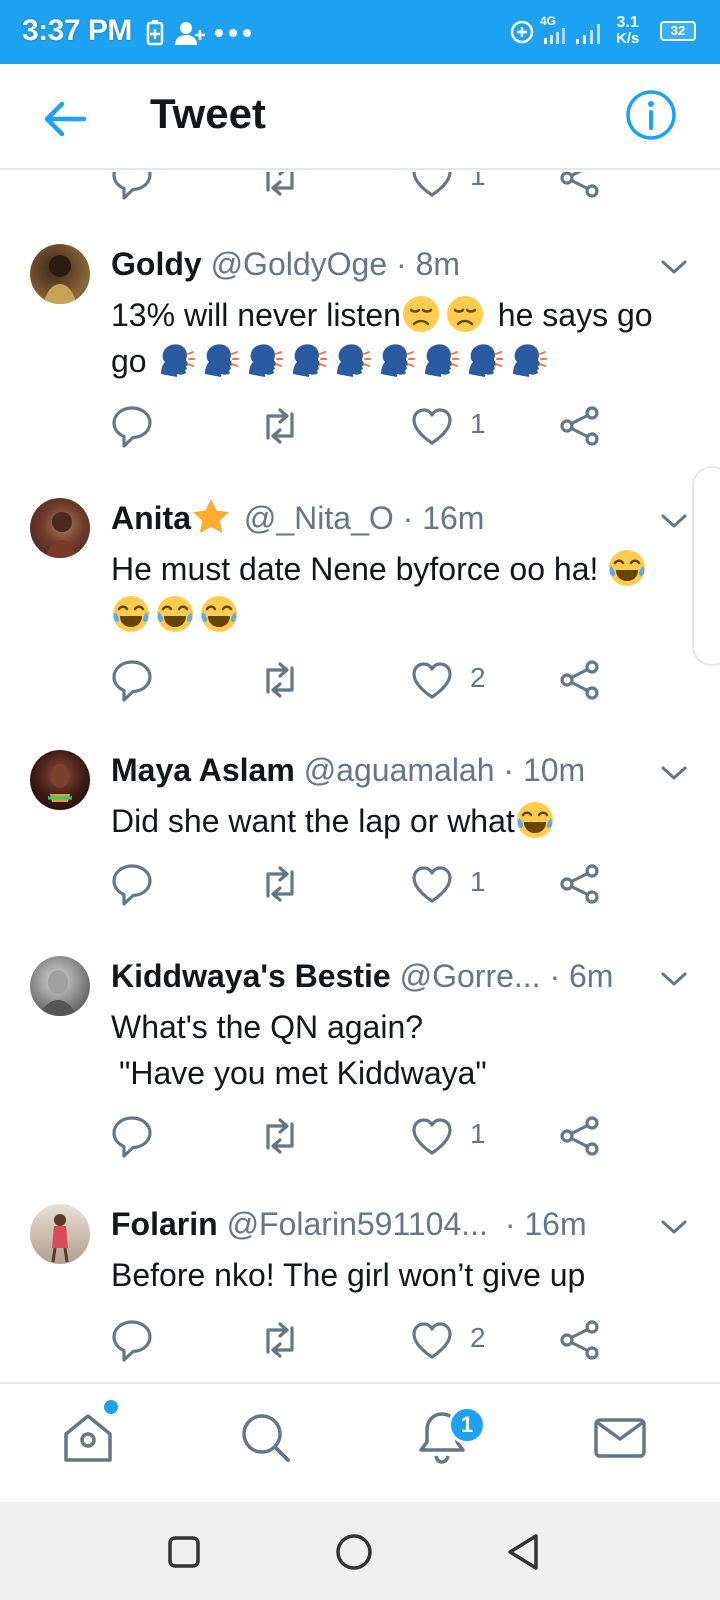 The width and height of the screenshot is (720, 1600). Describe the element at coordinates (401, 338) in the screenshot. I see `tweet-text: 13% will never listen he says go go` at that location.